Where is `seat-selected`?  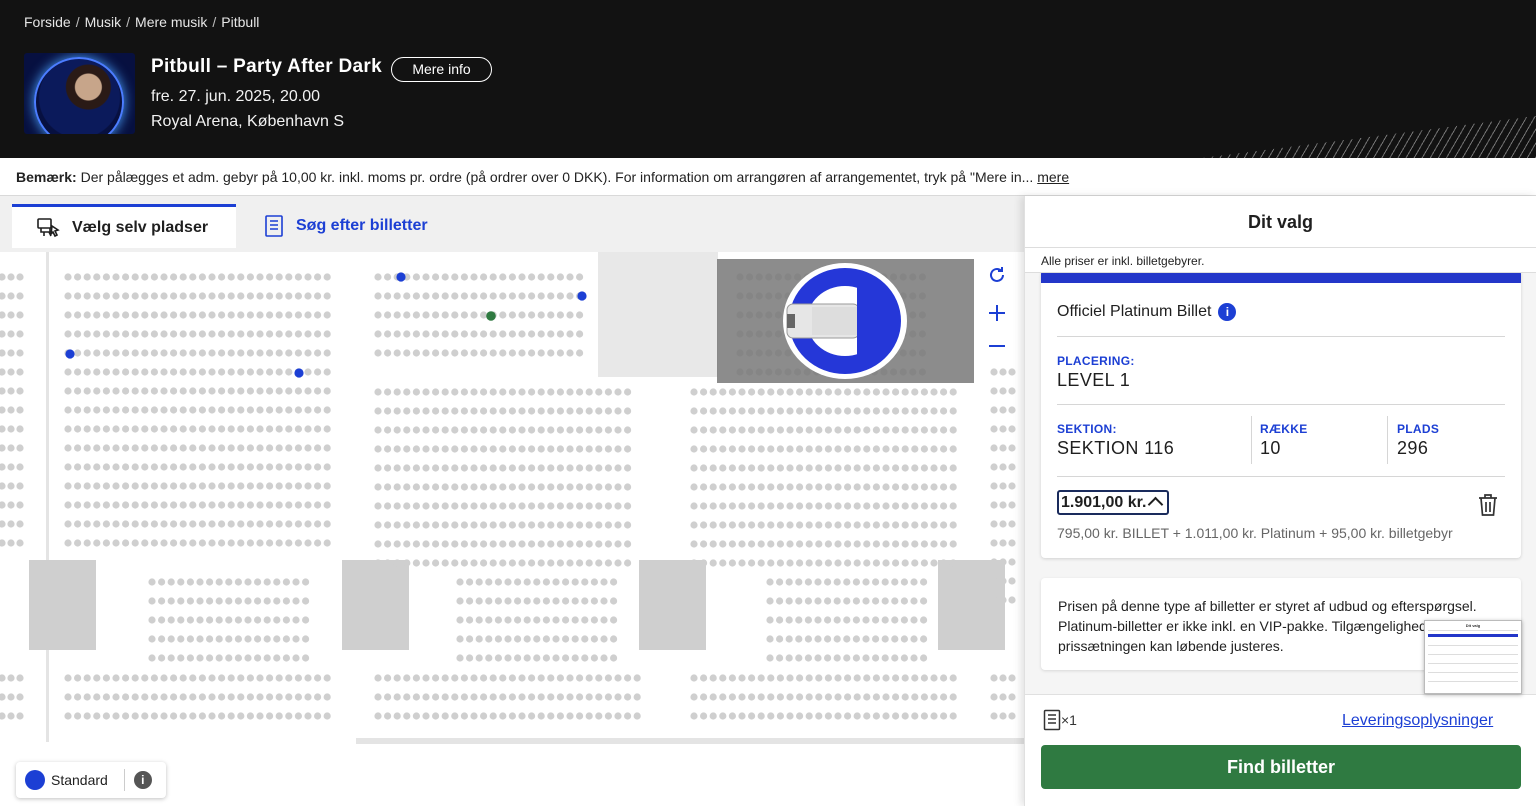 seat-selected is located at coordinates (401, 277).